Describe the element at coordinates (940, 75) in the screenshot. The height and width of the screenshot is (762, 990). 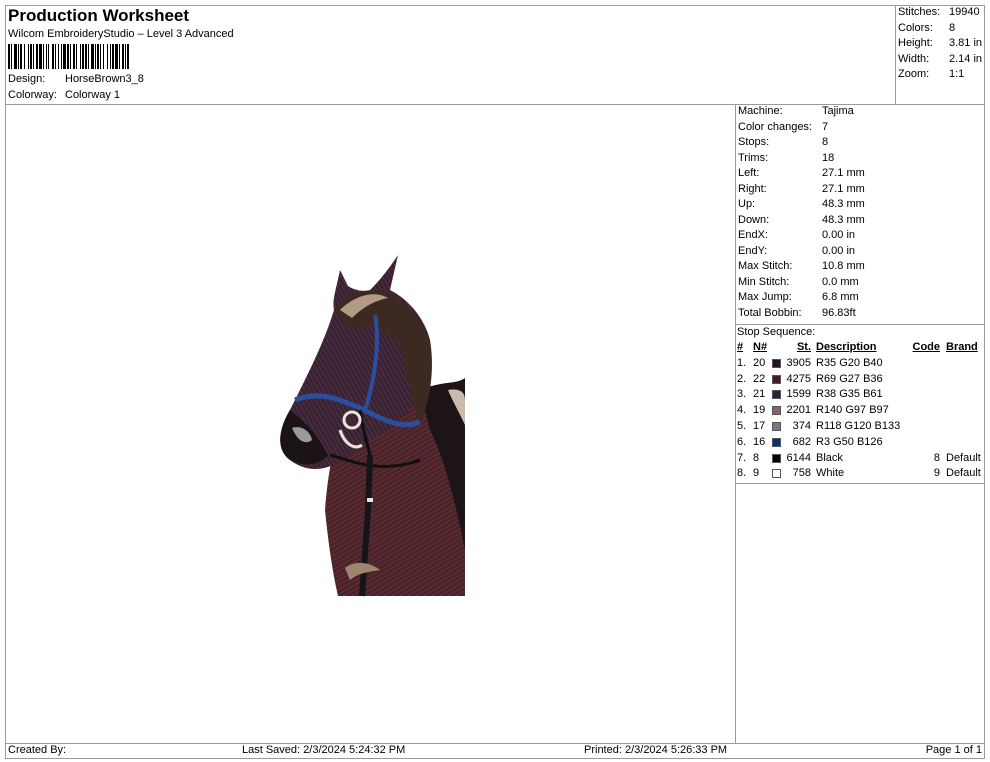
I see `stat-row: Zoom: 1:1` at that location.